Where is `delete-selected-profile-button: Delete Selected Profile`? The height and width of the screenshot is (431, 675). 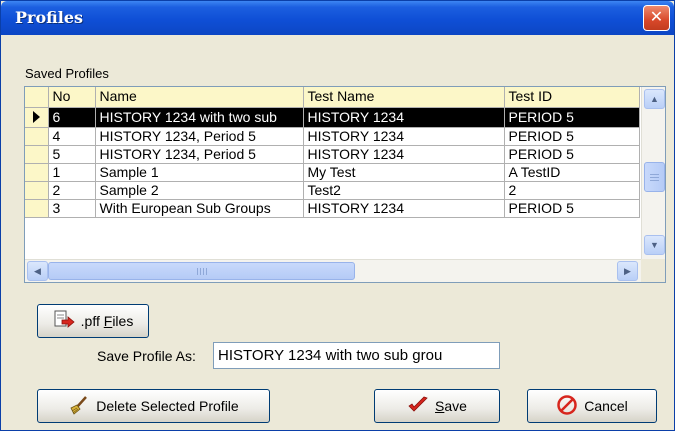
delete-selected-profile-button: Delete Selected Profile is located at coordinates (153, 406).